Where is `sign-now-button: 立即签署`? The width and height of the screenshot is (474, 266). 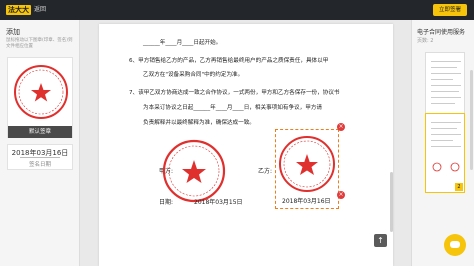 sign-now-button: 立即签署 is located at coordinates (450, 10).